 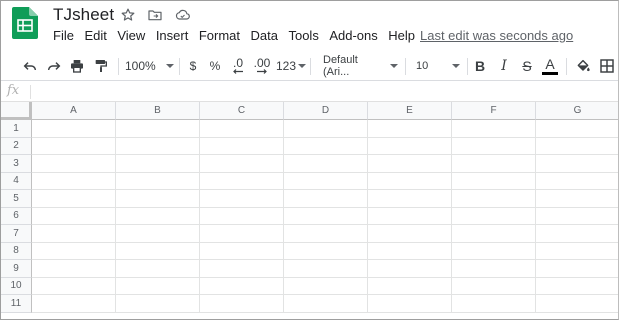 What do you see at coordinates (16, 199) in the screenshot?
I see `row-header-5: 5` at bounding box center [16, 199].